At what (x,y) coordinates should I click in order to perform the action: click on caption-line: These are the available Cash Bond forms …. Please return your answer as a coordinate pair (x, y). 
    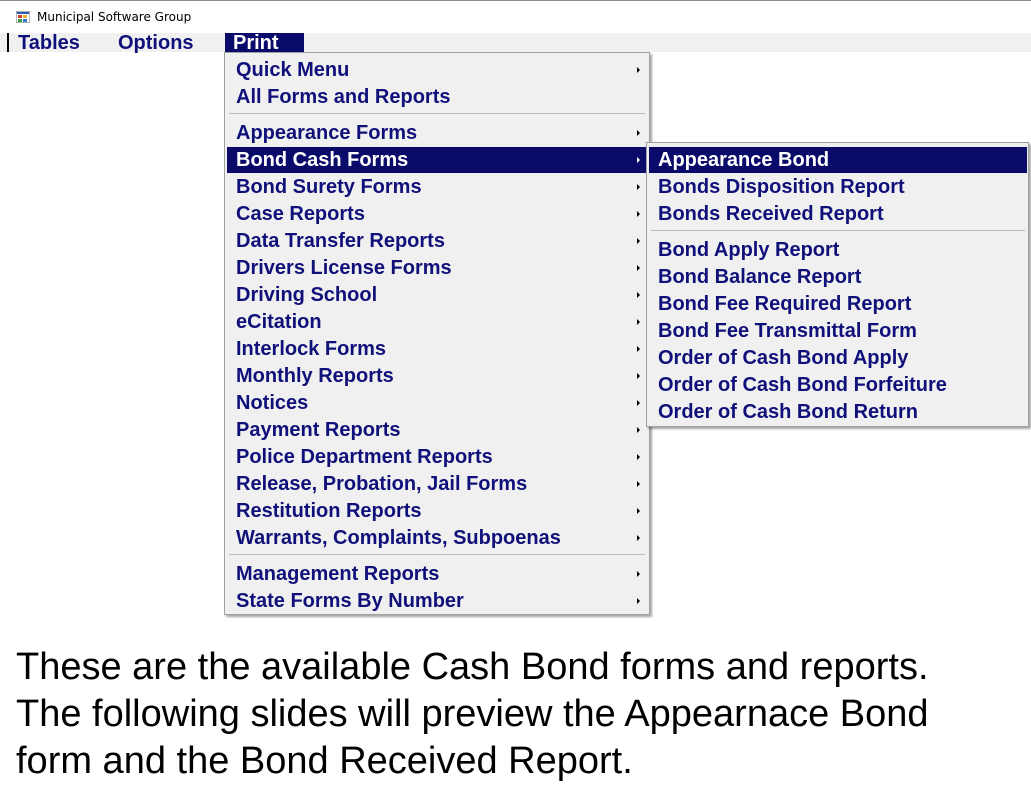
    Looking at the image, I should click on (472, 667).